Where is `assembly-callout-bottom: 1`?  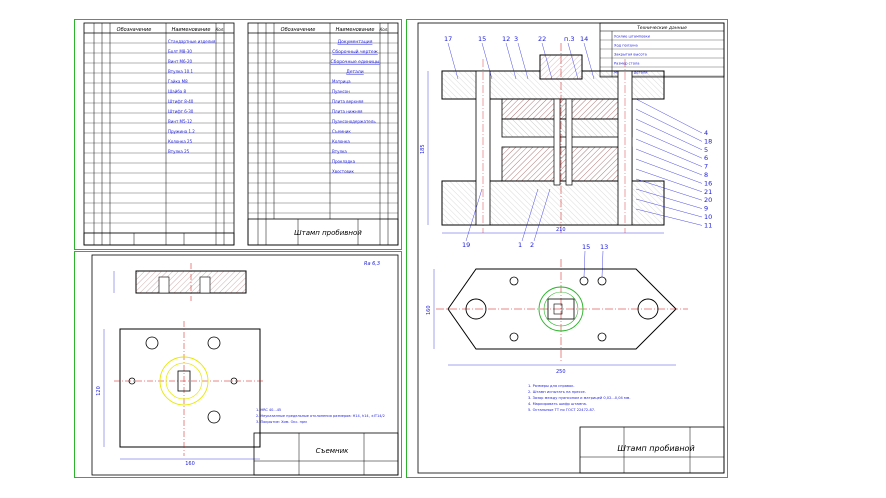 assembly-callout-bottom: 1 is located at coordinates (520, 245).